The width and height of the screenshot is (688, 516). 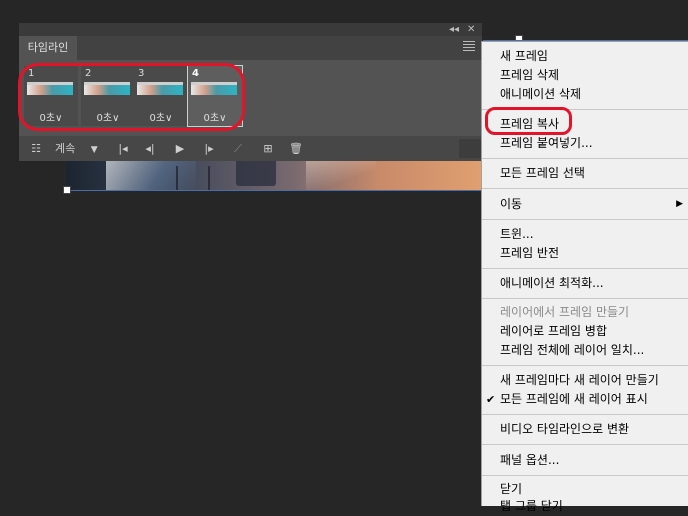 I want to click on annotation-frames-highlight, so click(x=131, y=97).